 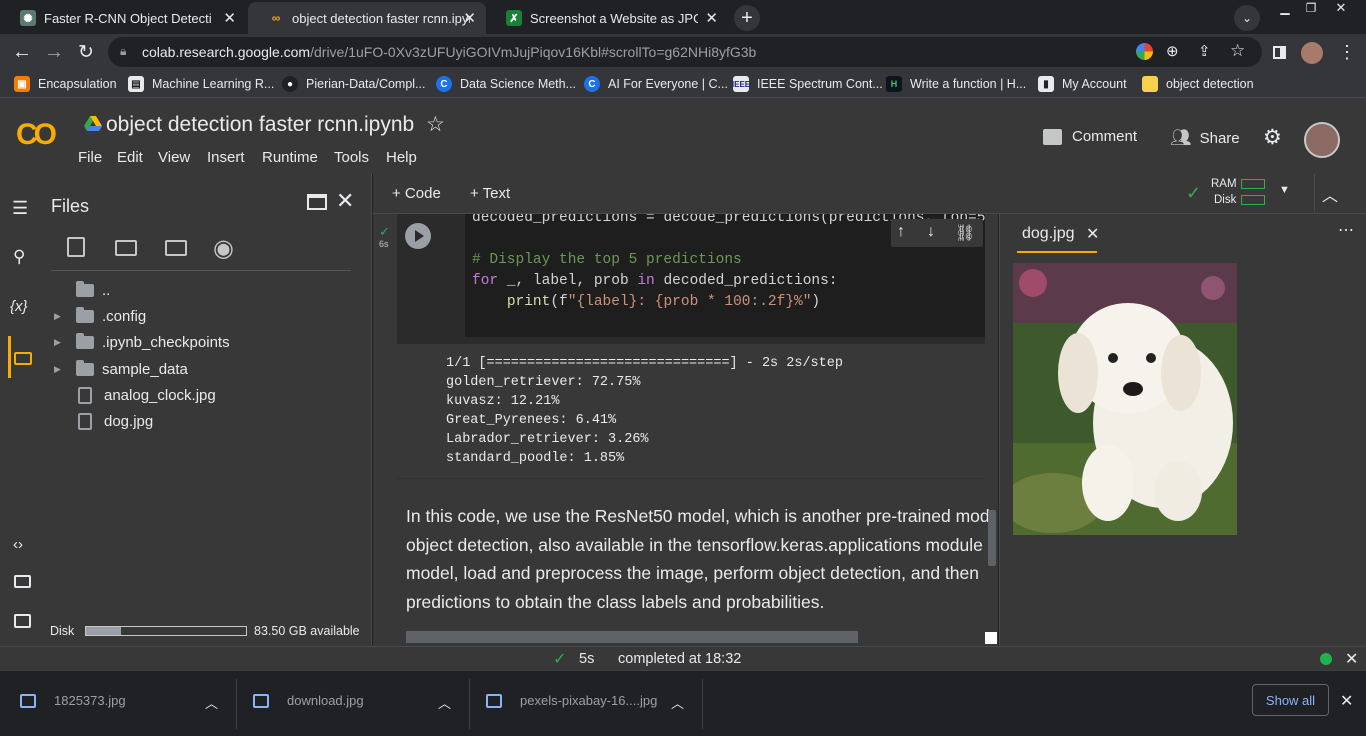 I want to click on bookmark-folder: object detection, so click(x=1198, y=84).